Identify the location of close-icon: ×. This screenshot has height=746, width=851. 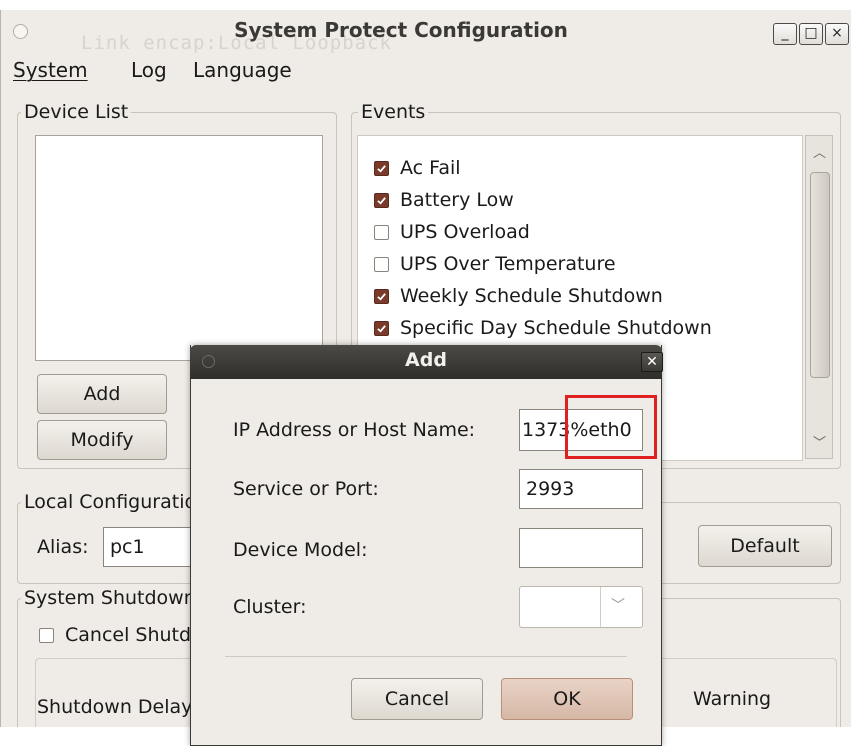
(837, 33).